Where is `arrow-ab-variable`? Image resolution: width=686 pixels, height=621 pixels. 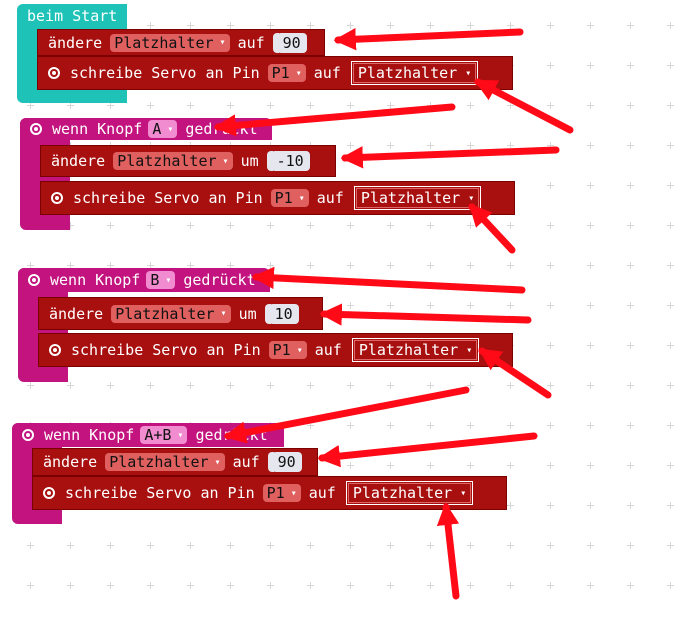 arrow-ab-variable is located at coordinates (448, 551).